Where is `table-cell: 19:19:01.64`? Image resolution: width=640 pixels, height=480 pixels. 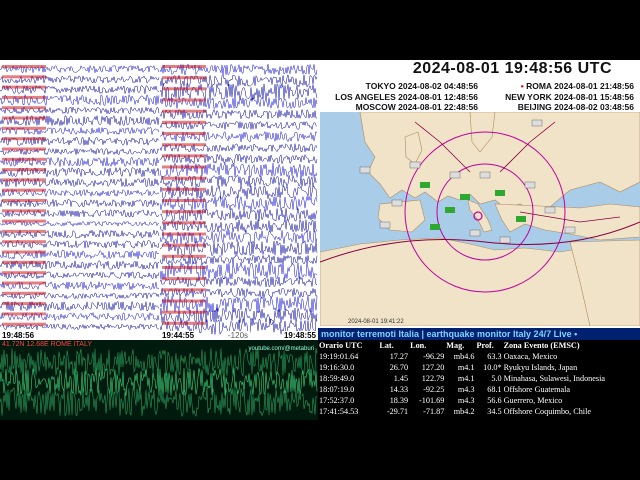 table-cell: 19:19:01.64 is located at coordinates (339, 356).